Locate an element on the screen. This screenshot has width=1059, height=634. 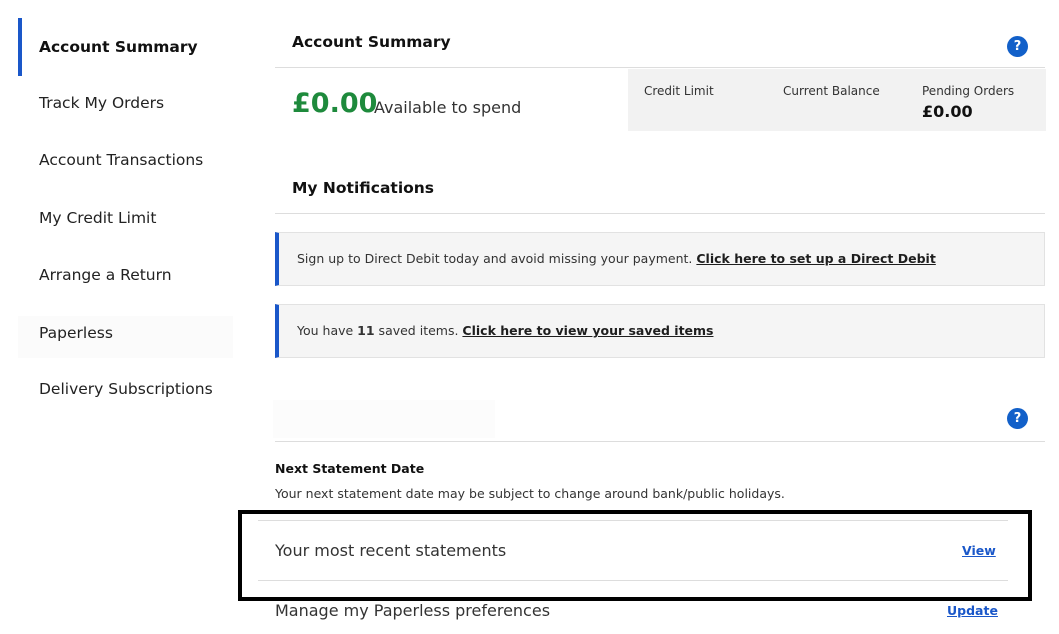
update-paperless-link: Update is located at coordinates (972, 610).